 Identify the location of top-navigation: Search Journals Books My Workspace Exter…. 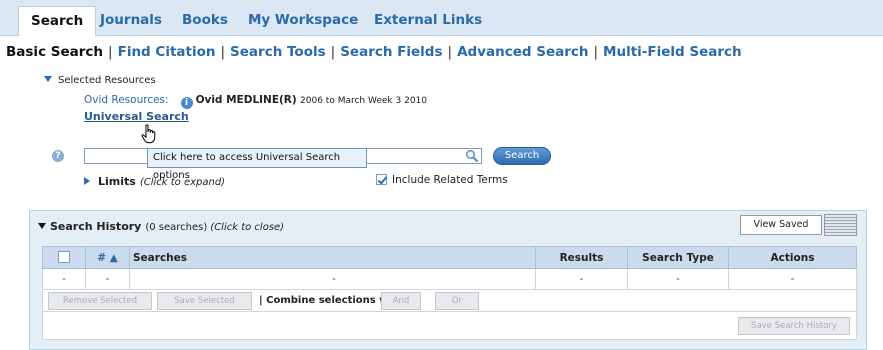
(441, 18).